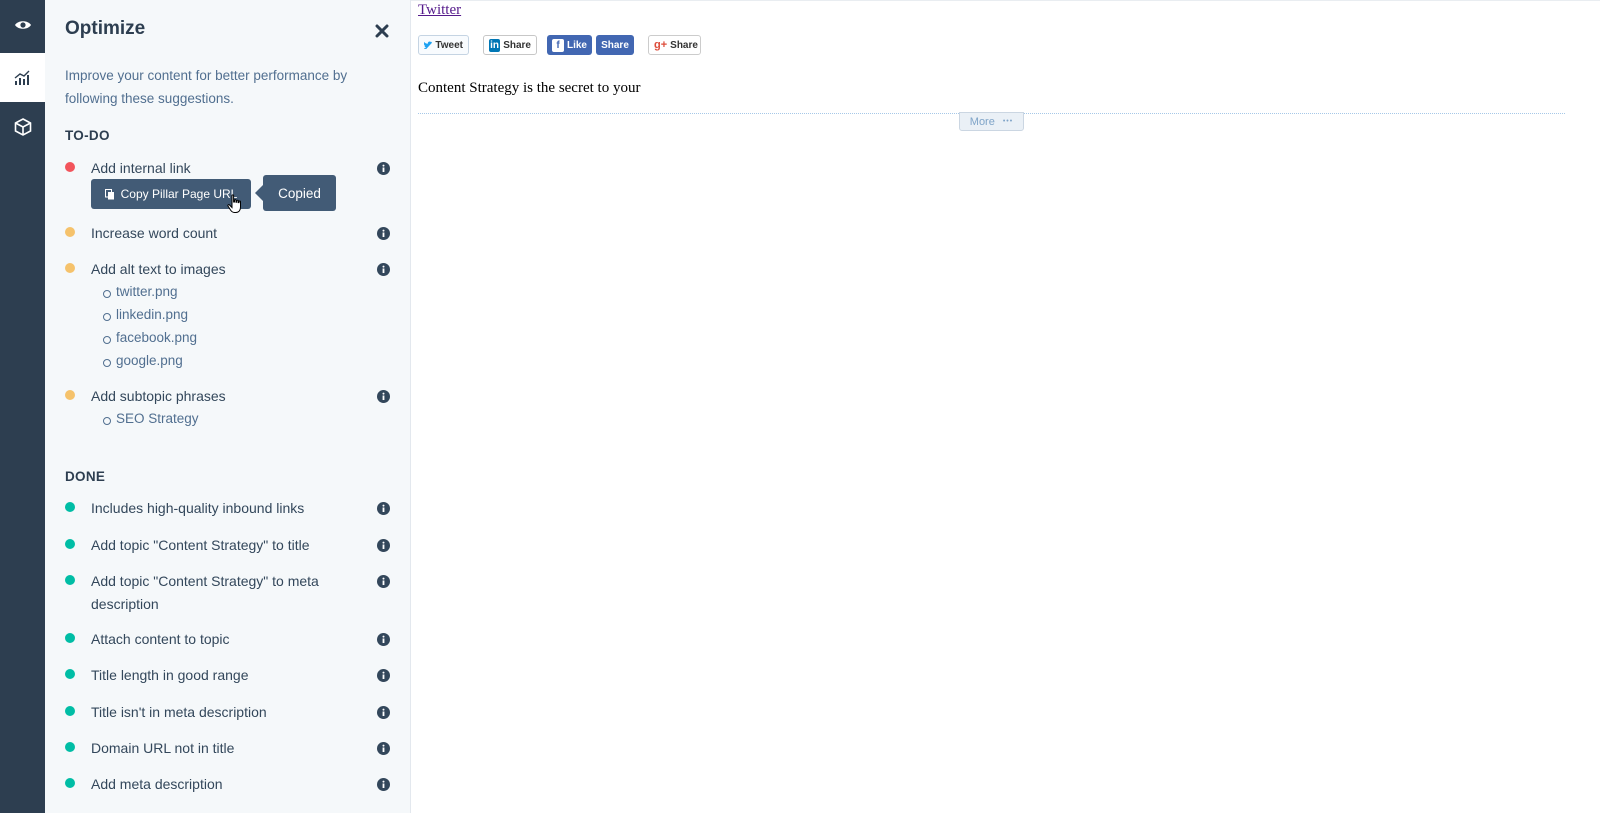  What do you see at coordinates (70, 167) in the screenshot?
I see `status-dot-red` at bounding box center [70, 167].